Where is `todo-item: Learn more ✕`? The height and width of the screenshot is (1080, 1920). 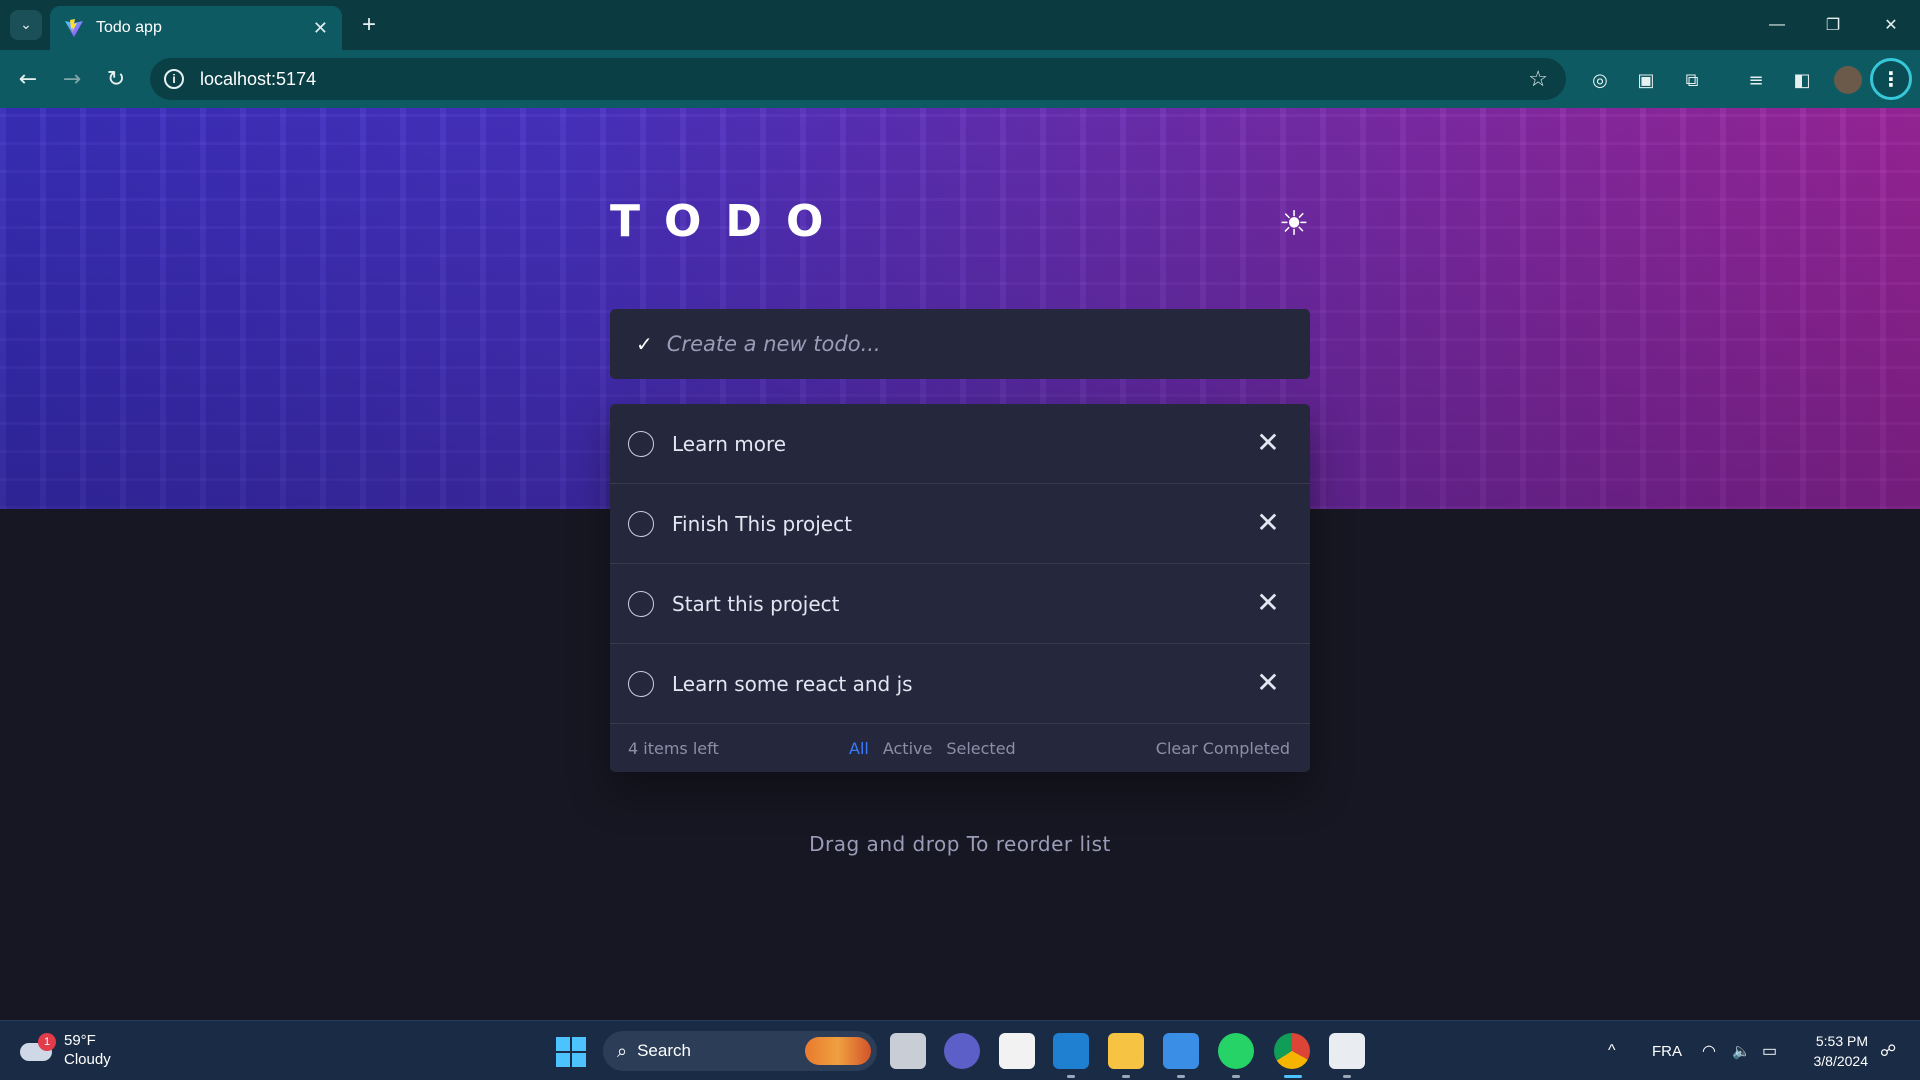 todo-item: Learn more ✕ is located at coordinates (960, 444).